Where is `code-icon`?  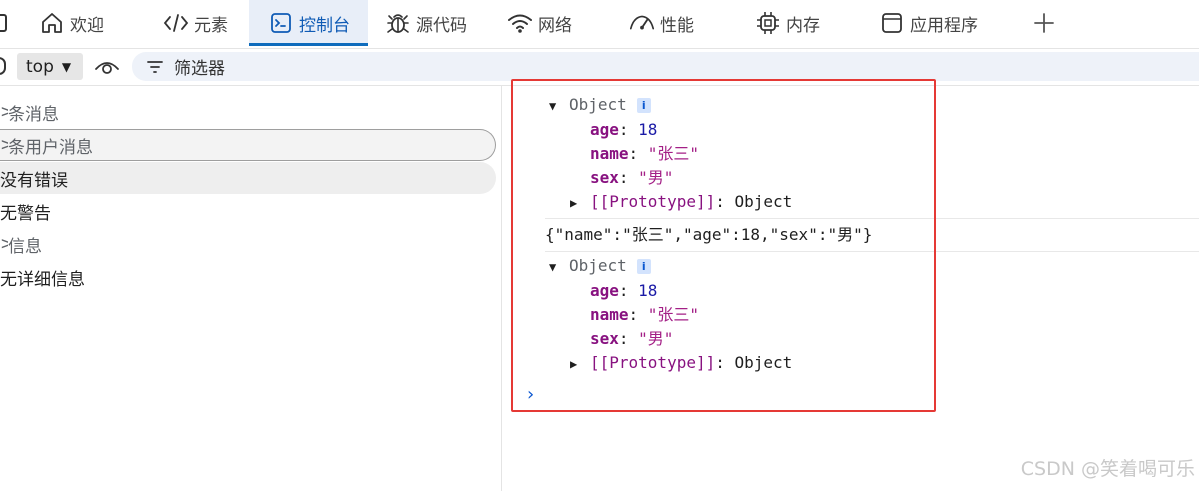
code-icon is located at coordinates (176, 23).